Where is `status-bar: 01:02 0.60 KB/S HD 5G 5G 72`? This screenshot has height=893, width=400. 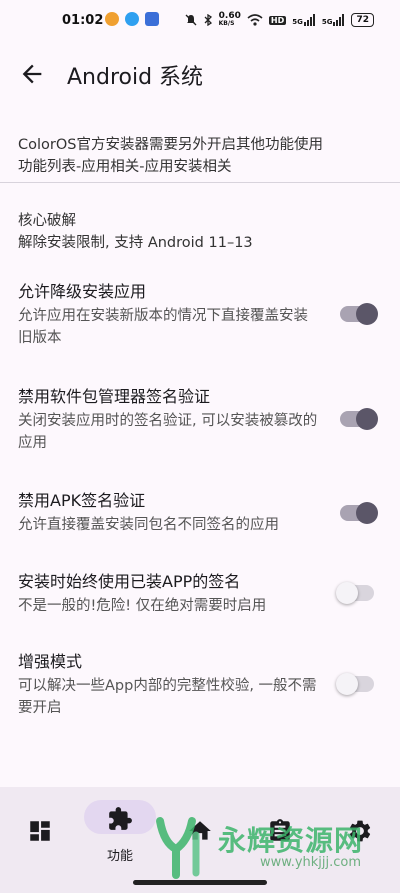 status-bar: 01:02 0.60 KB/S HD 5G 5G 72 is located at coordinates (200, 22).